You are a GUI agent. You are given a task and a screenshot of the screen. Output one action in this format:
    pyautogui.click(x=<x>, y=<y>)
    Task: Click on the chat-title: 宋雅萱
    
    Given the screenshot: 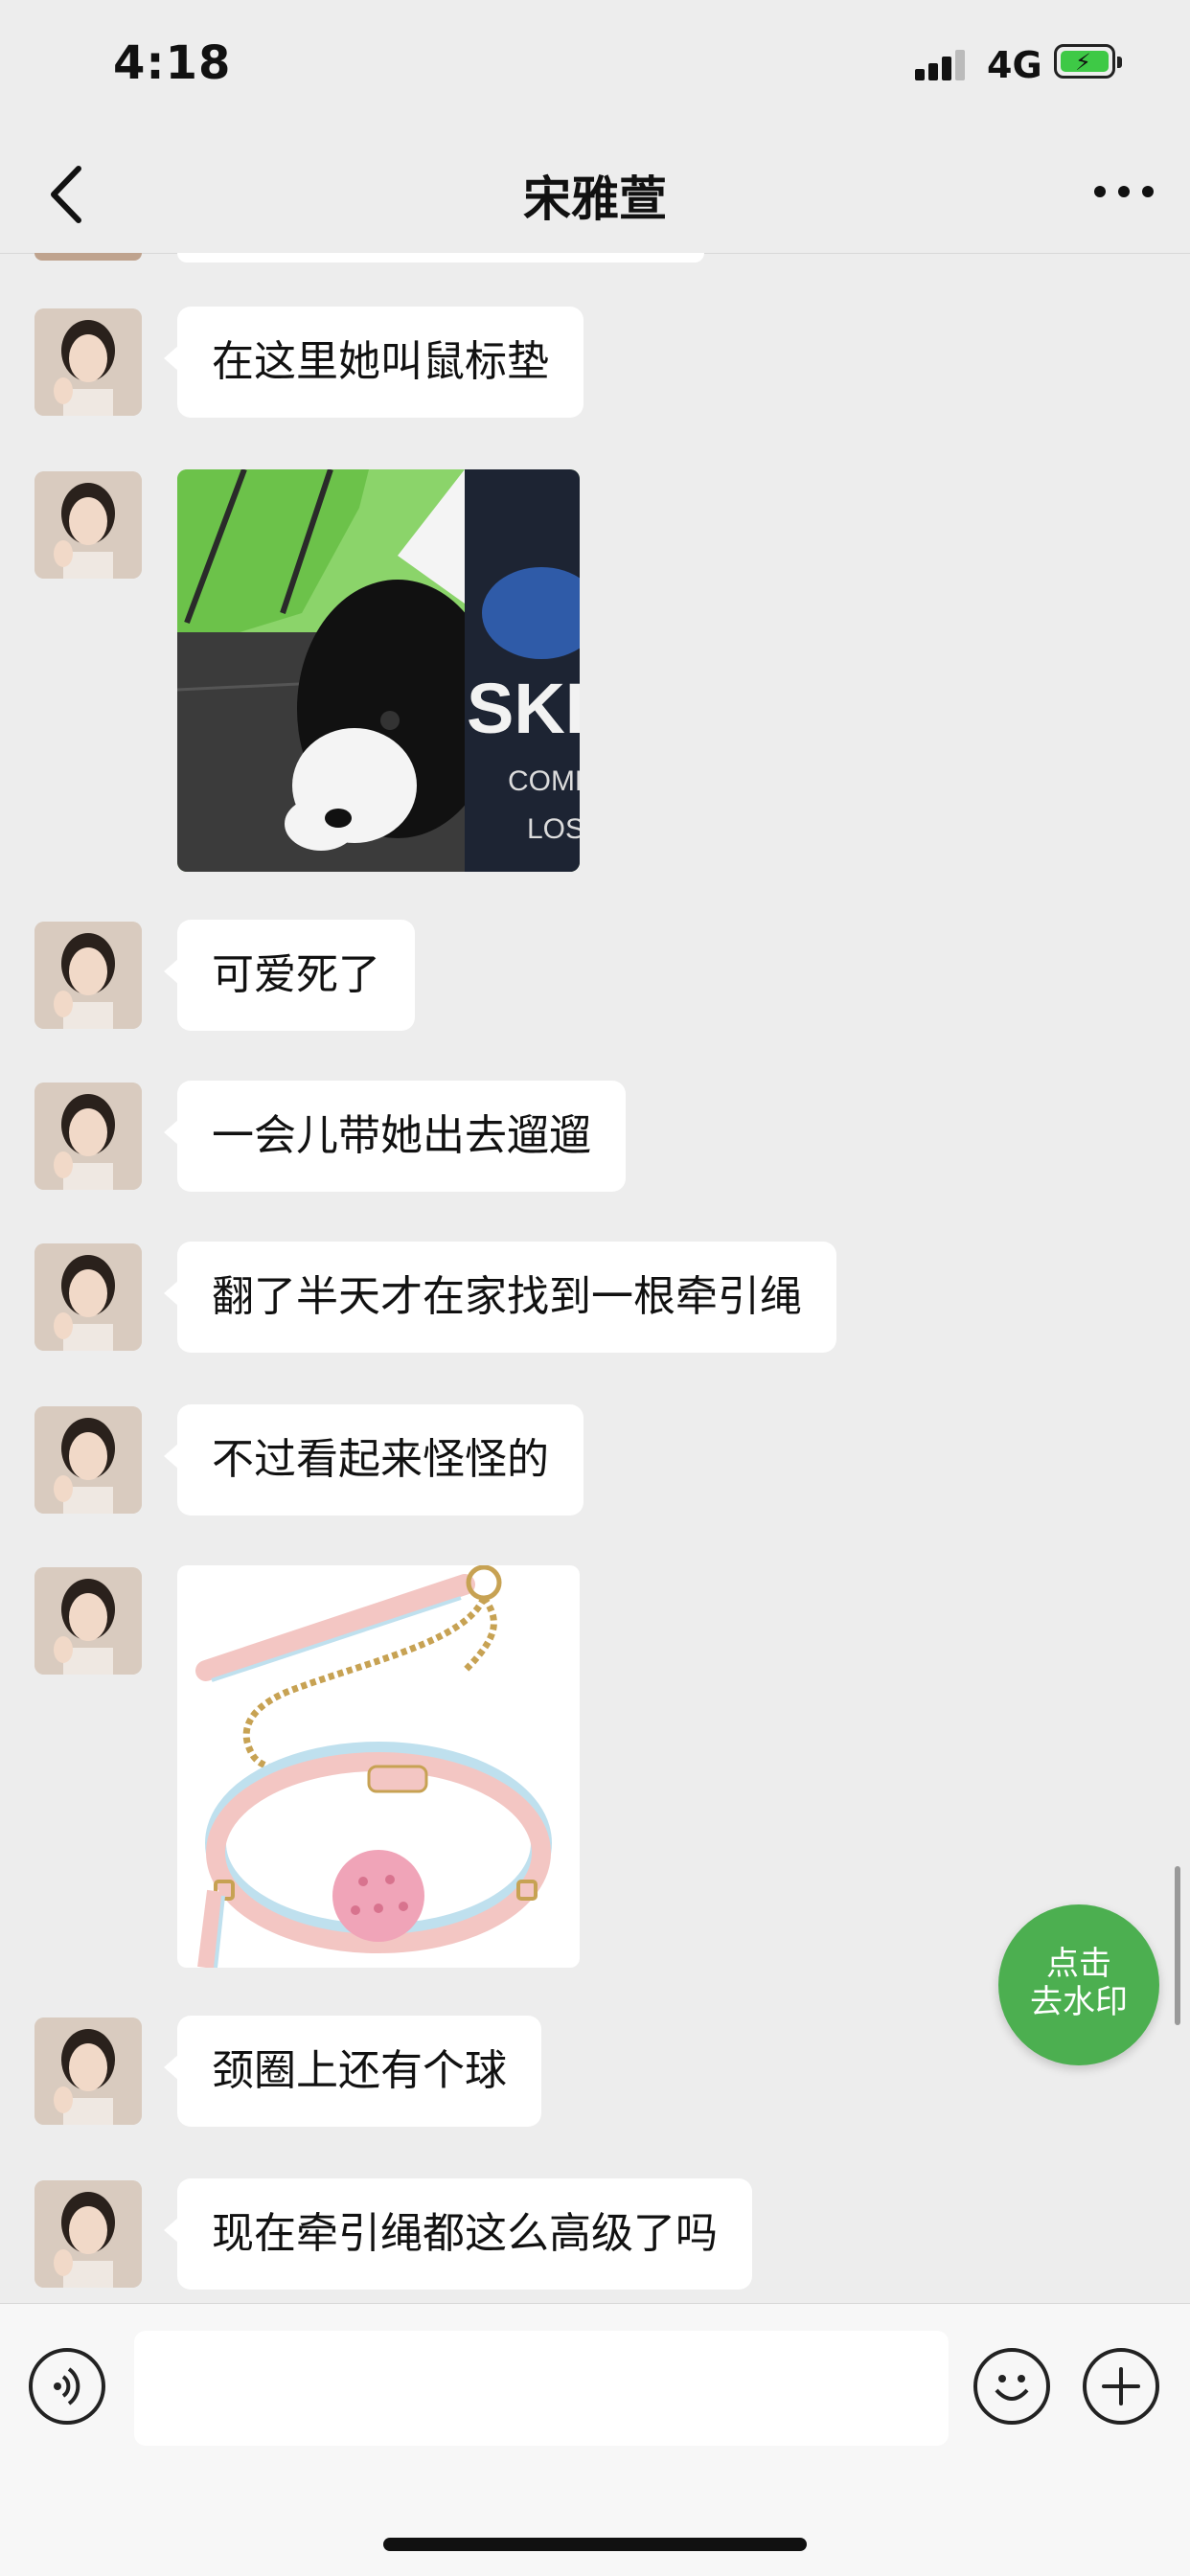 What is the action you would take?
    pyautogui.click(x=595, y=199)
    